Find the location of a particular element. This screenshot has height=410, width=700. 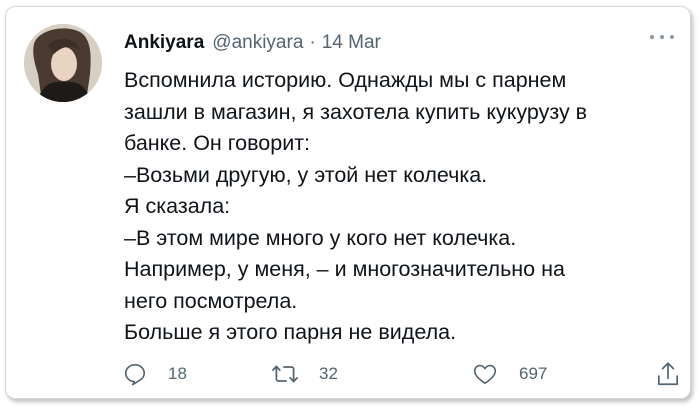

like-button: 697 is located at coordinates (509, 374).